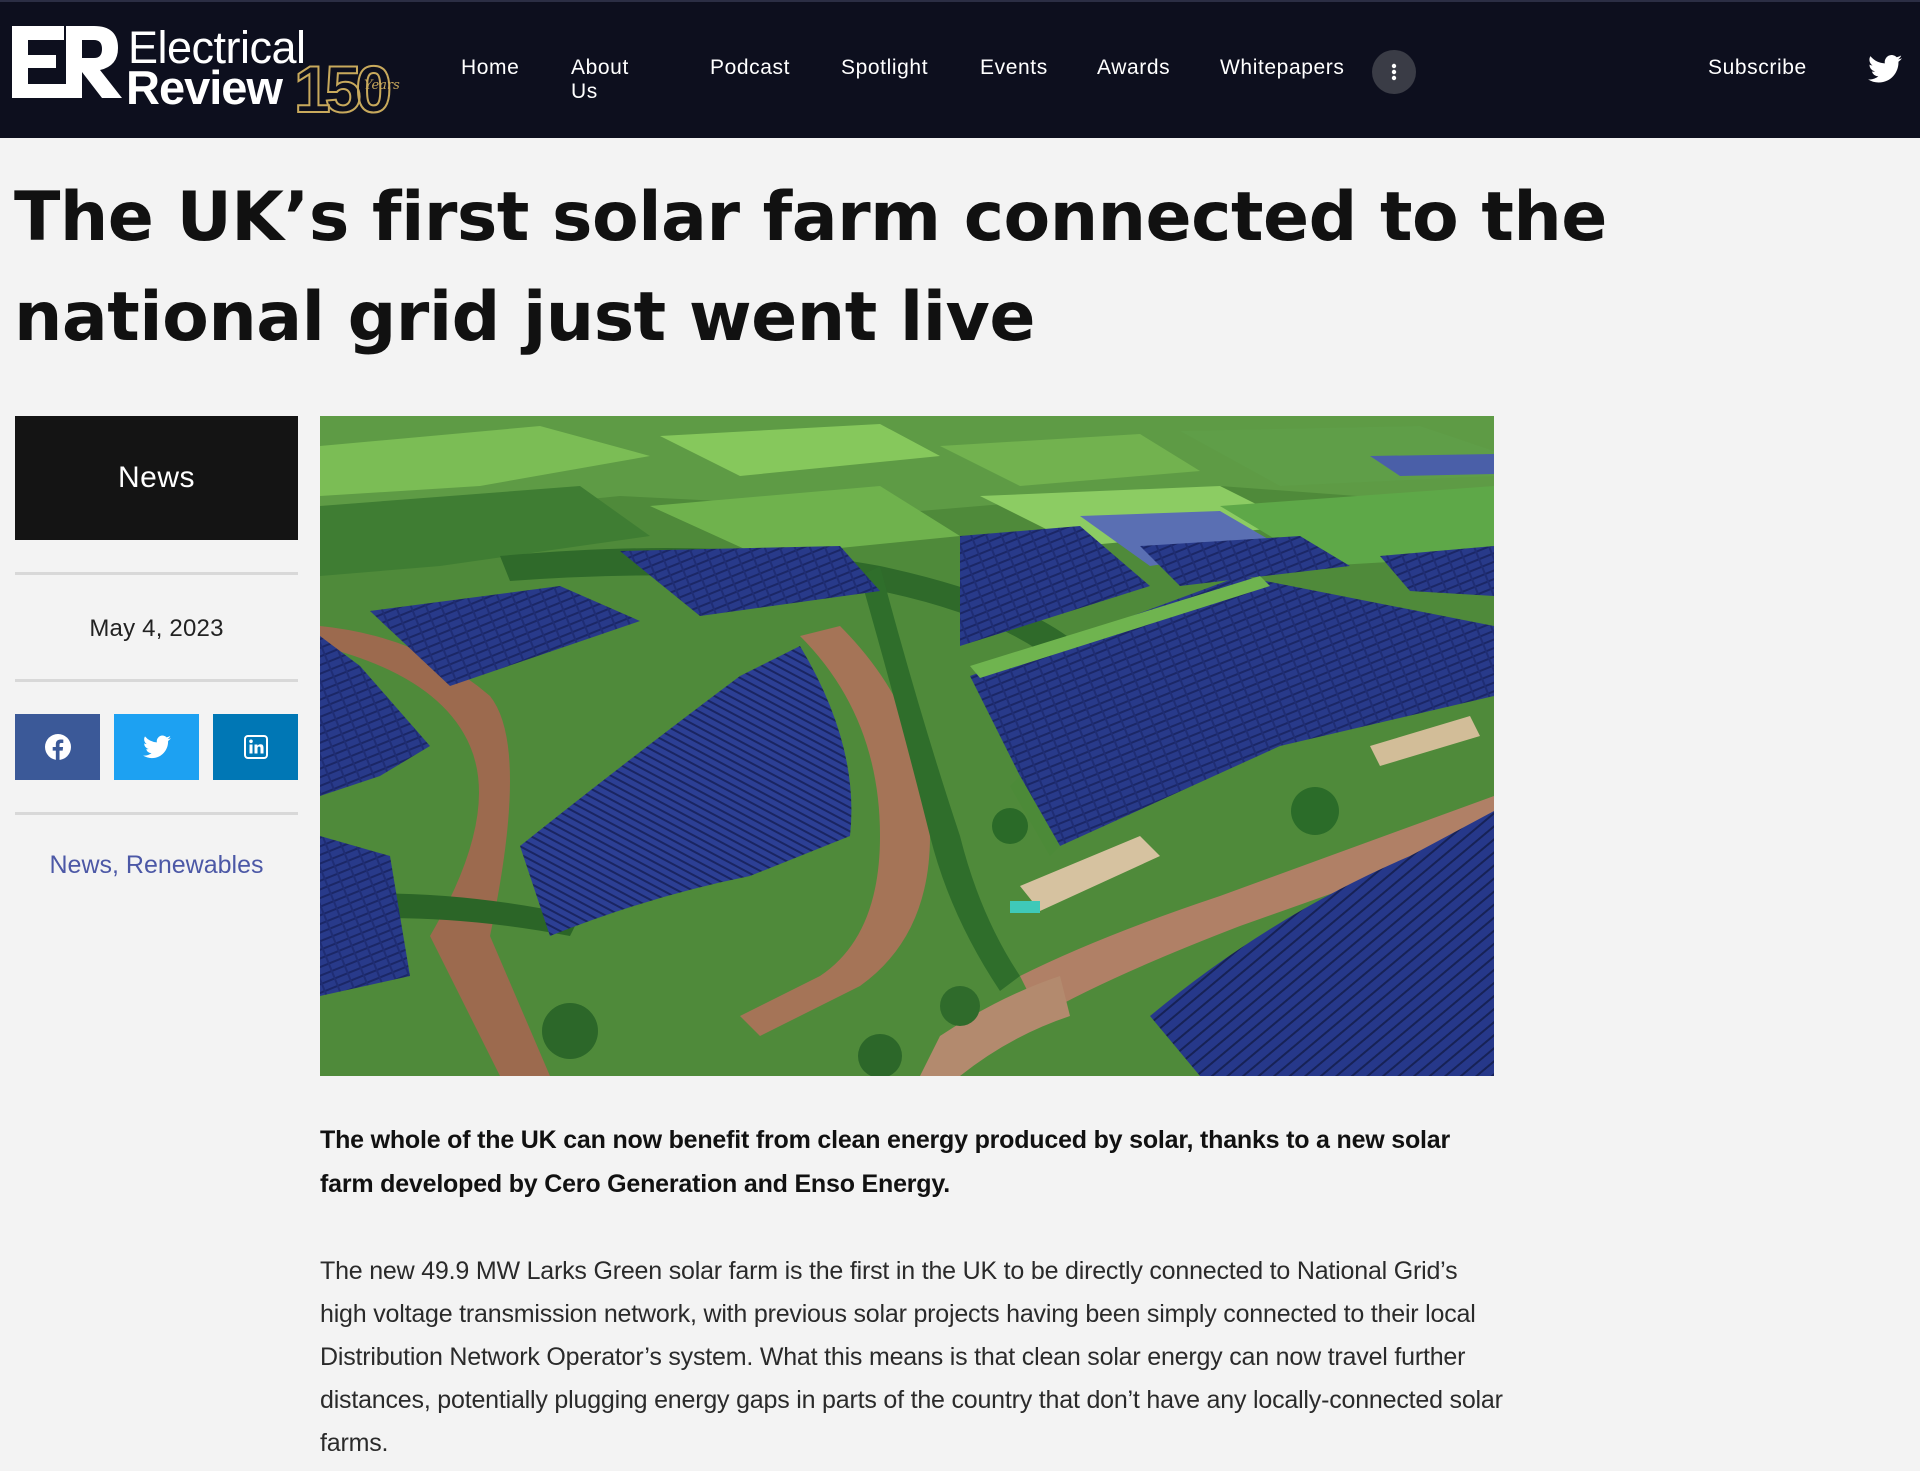 This screenshot has width=1920, height=1471. I want to click on site-logo: Electrical Review 150 Years, so click(217, 72).